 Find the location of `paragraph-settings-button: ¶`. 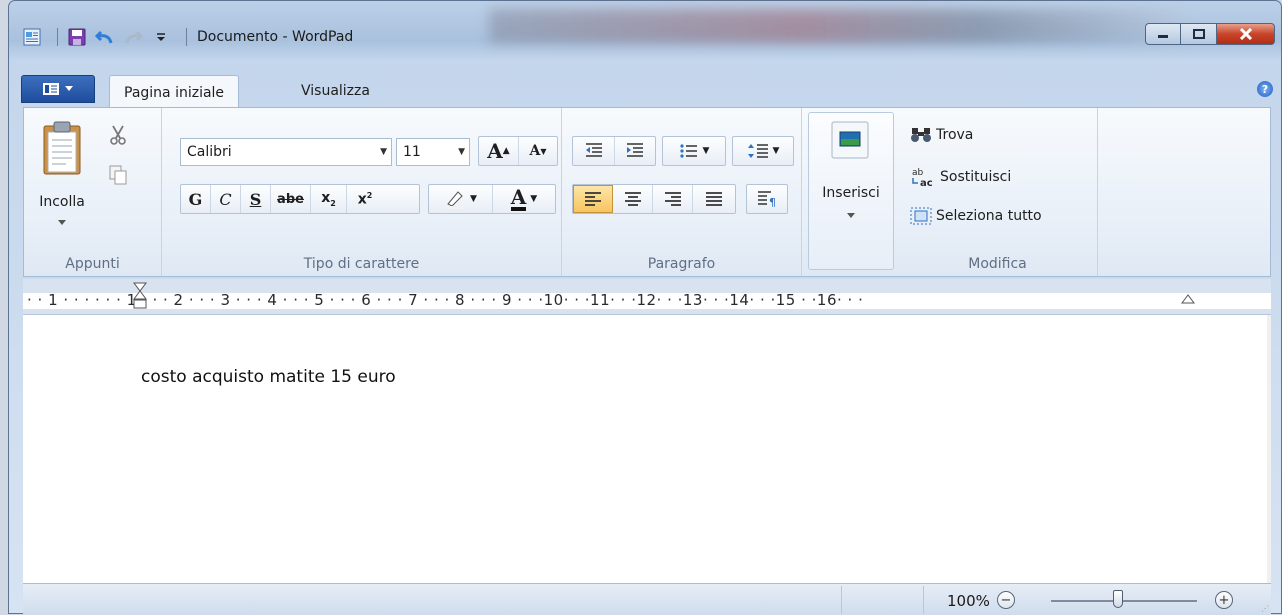

paragraph-settings-button: ¶ is located at coordinates (767, 199).